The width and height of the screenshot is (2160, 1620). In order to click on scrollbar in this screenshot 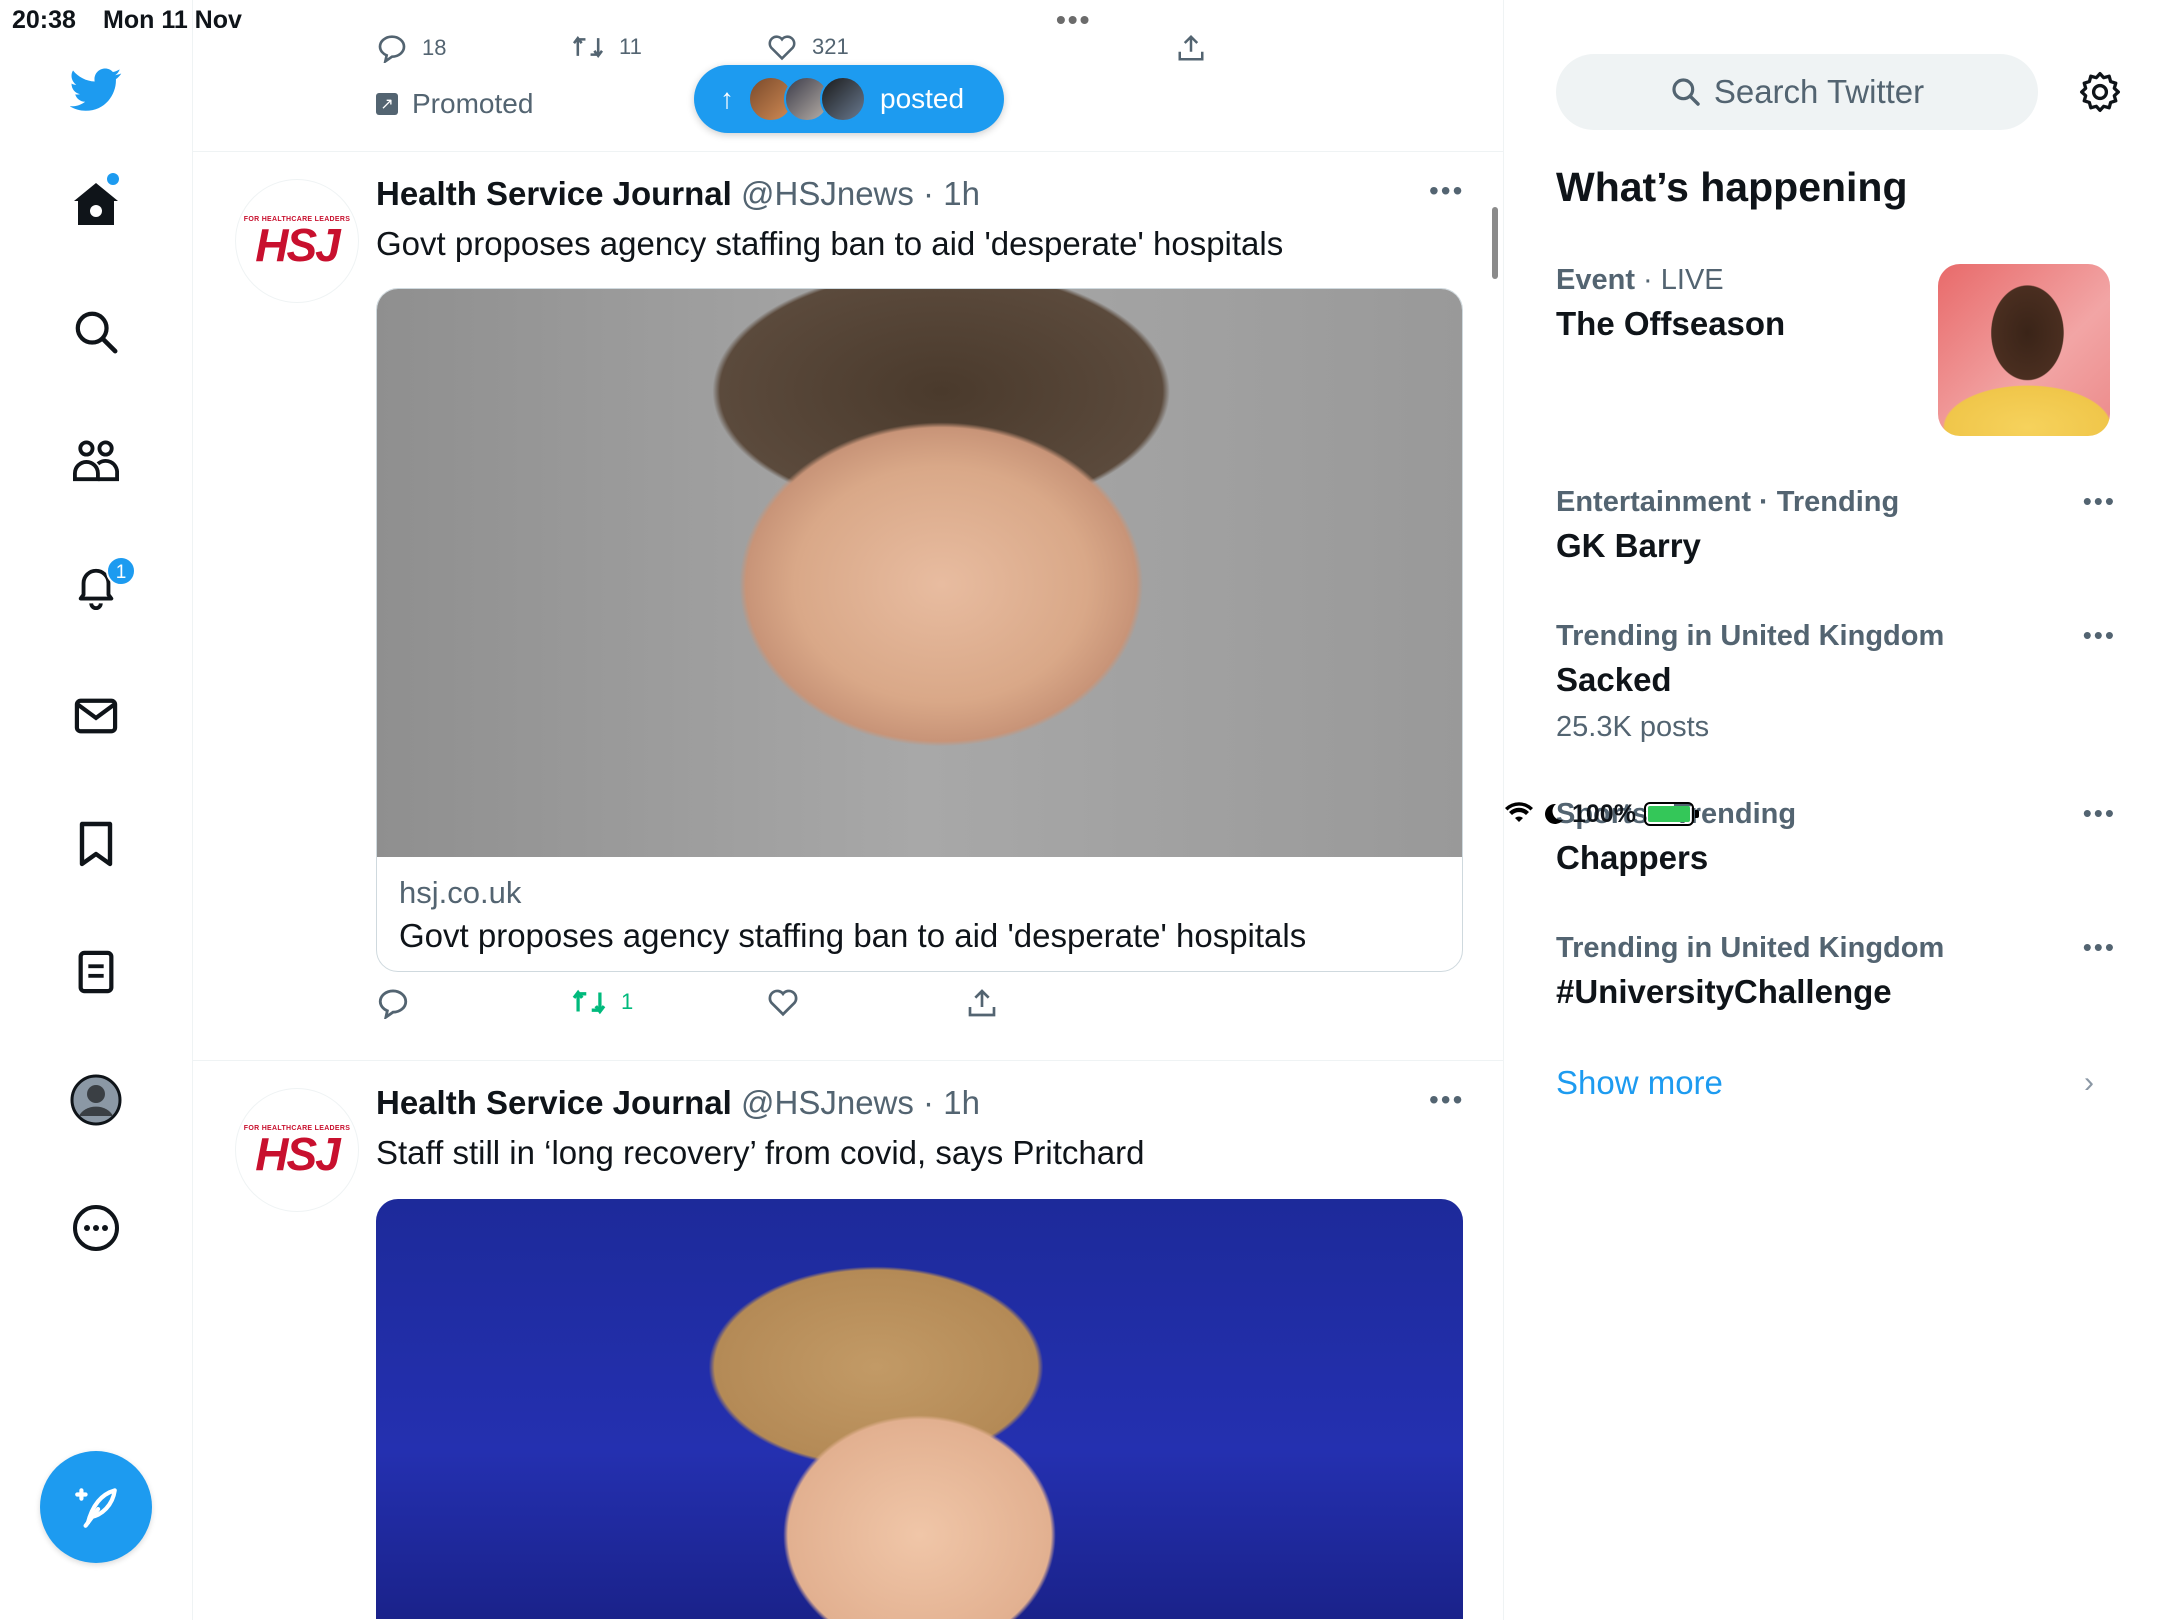, I will do `click(1495, 243)`.